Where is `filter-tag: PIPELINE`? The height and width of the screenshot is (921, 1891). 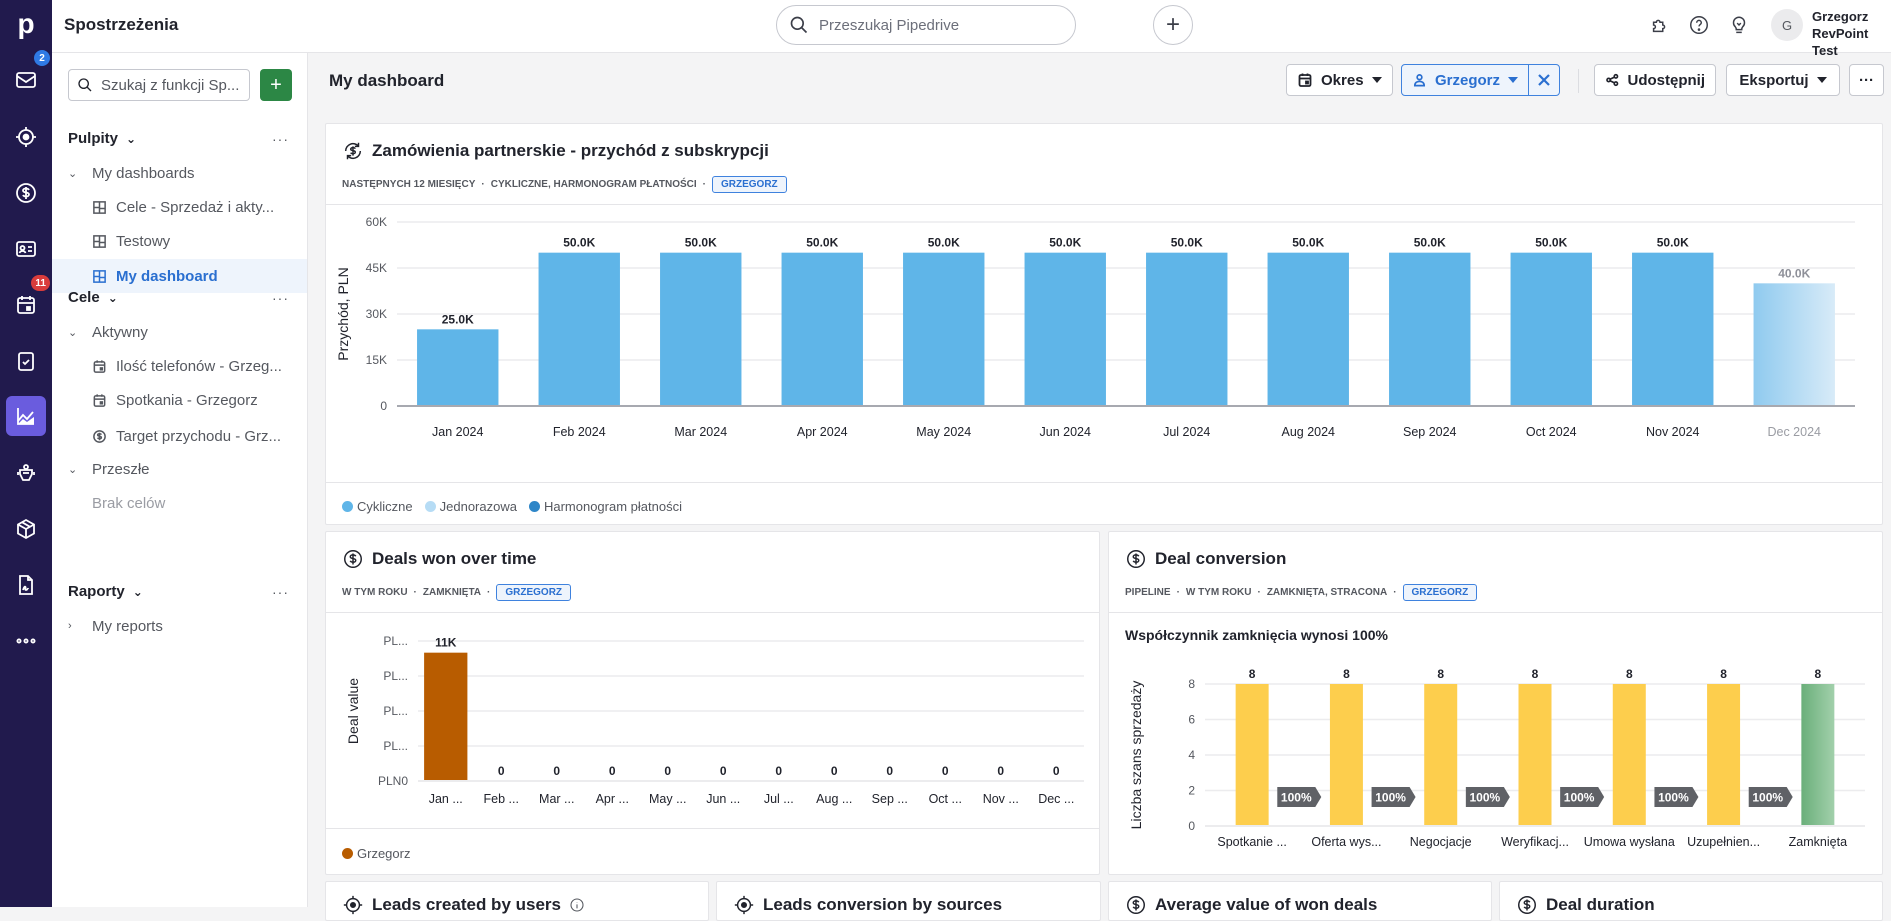
filter-tag: PIPELINE is located at coordinates (1148, 592).